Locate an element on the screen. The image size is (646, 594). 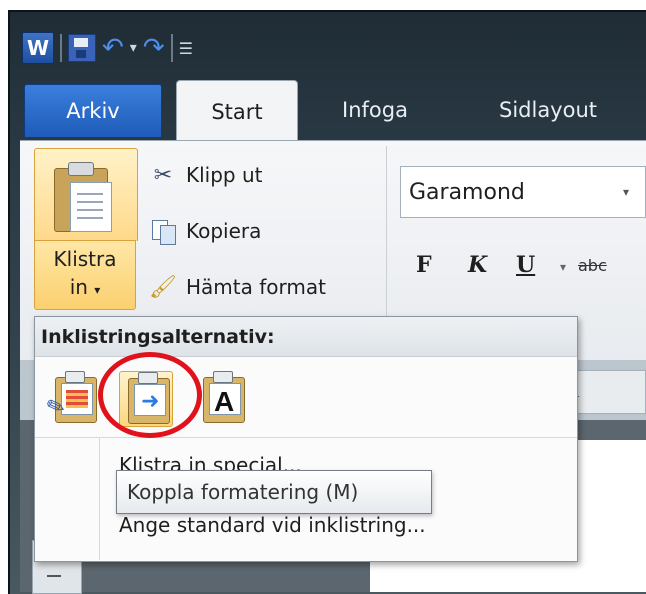
highlight-circle is located at coordinates (150, 395).